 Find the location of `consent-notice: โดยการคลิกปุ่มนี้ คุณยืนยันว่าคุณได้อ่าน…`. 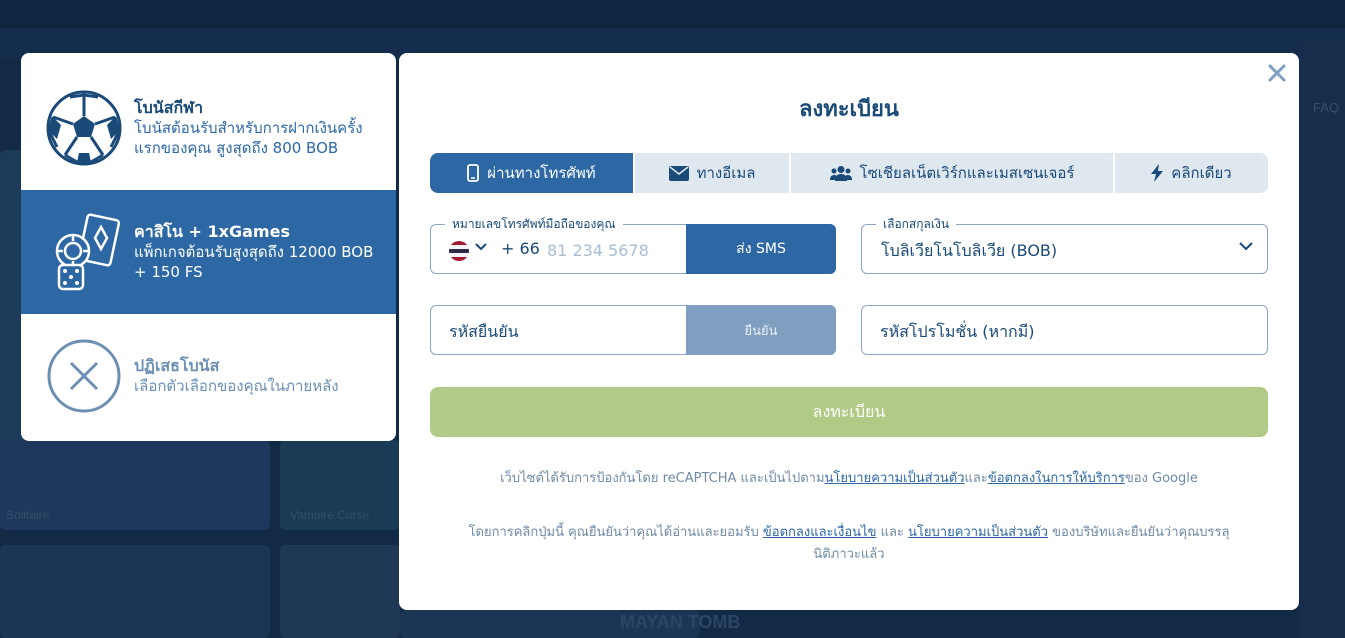

consent-notice: โดยการคลิกปุ่มนี้ คุณยืนยันว่าคุณได้อ่าน… is located at coordinates (849, 544).